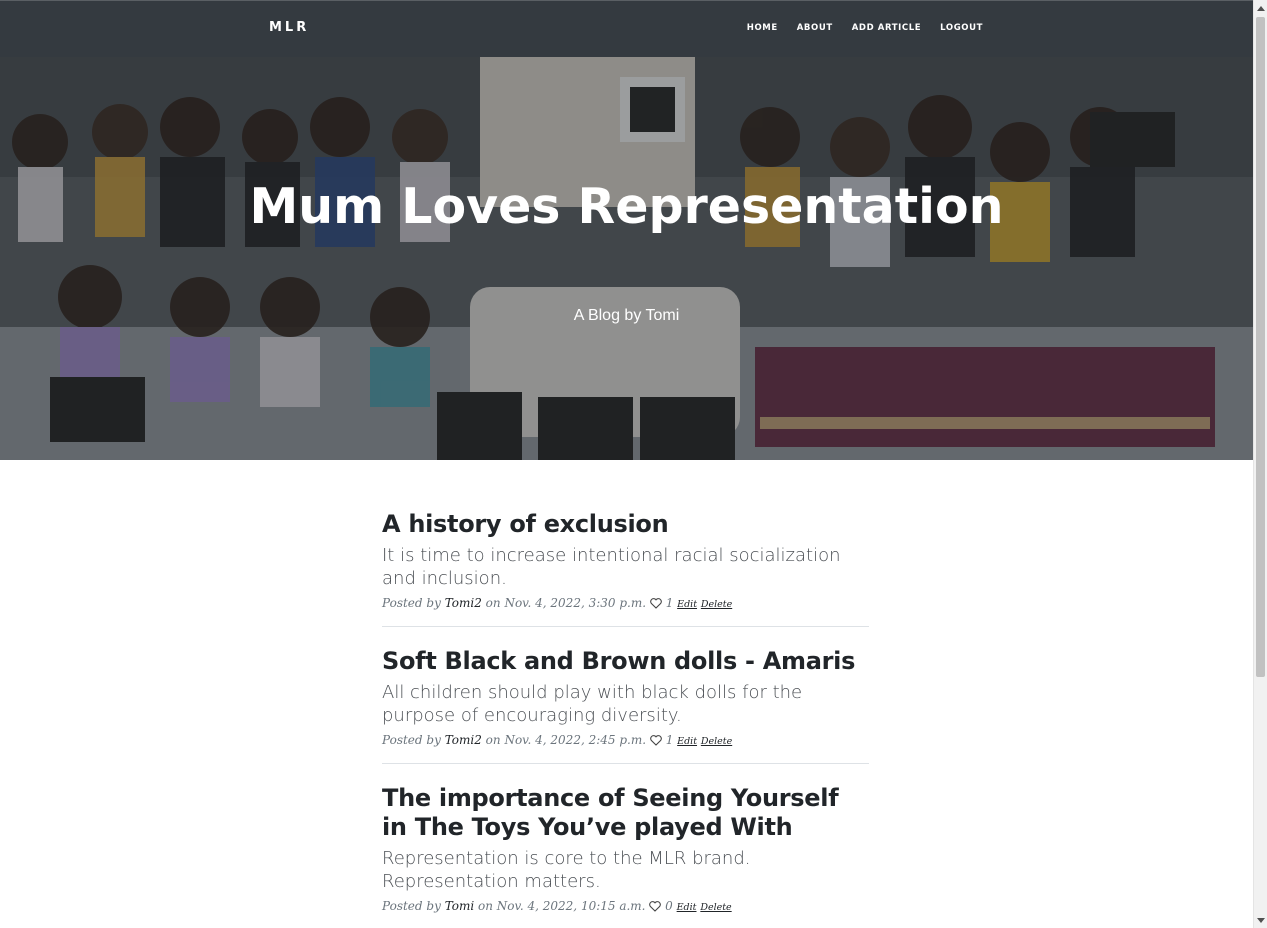  Describe the element at coordinates (815, 28) in the screenshot. I see `nav-link-about: ABOUT` at that location.